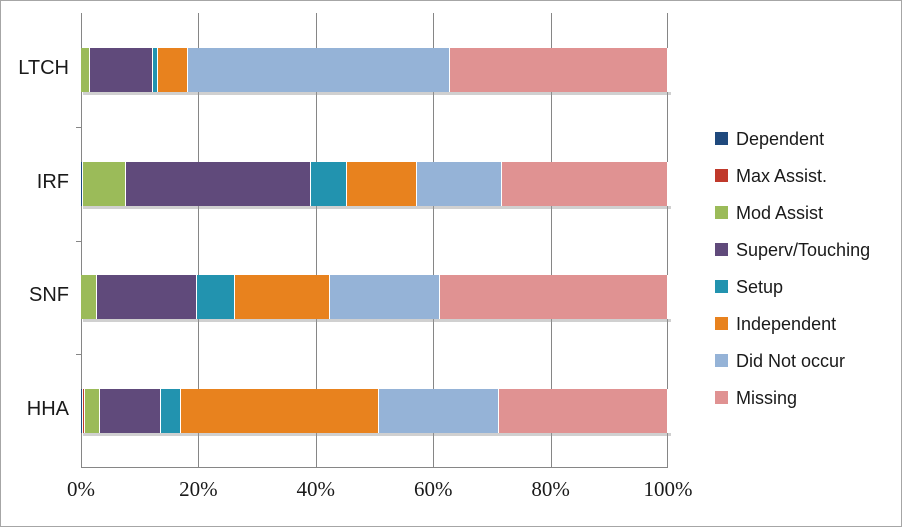 The image size is (902, 527). Describe the element at coordinates (780, 212) in the screenshot. I see `legend-label: Mod Assist` at that location.